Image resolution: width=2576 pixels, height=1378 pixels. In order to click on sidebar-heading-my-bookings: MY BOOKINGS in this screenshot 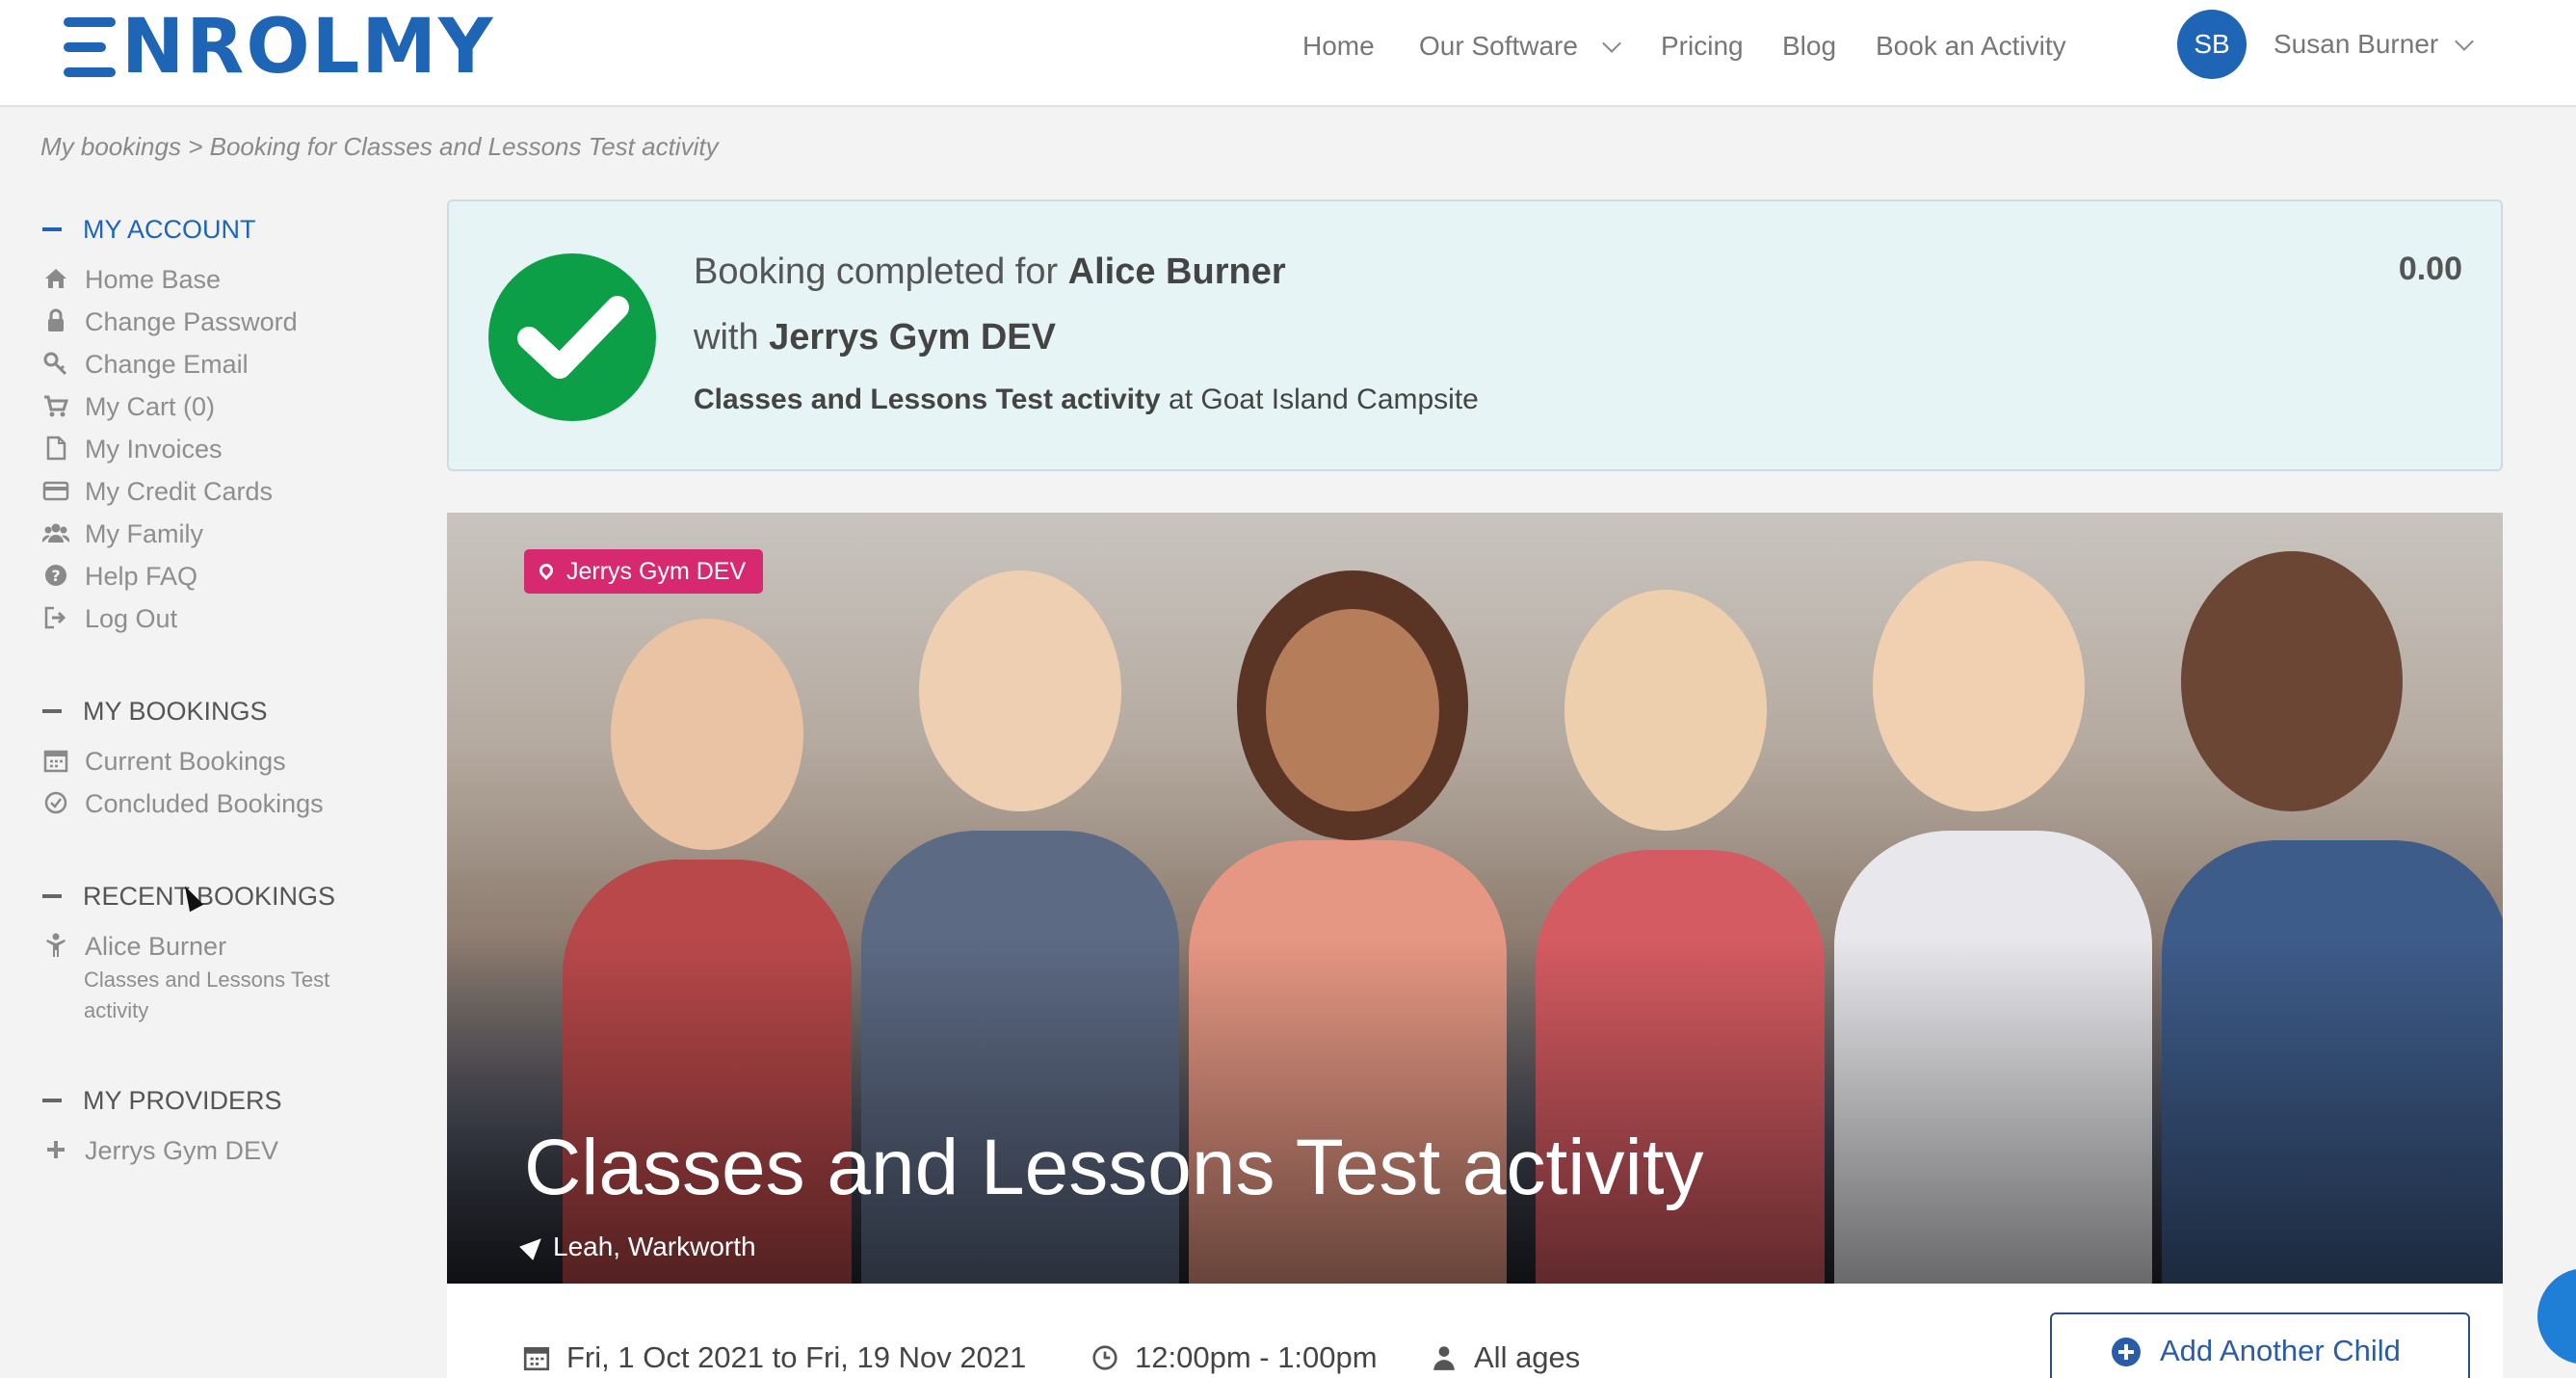, I will do `click(155, 711)`.